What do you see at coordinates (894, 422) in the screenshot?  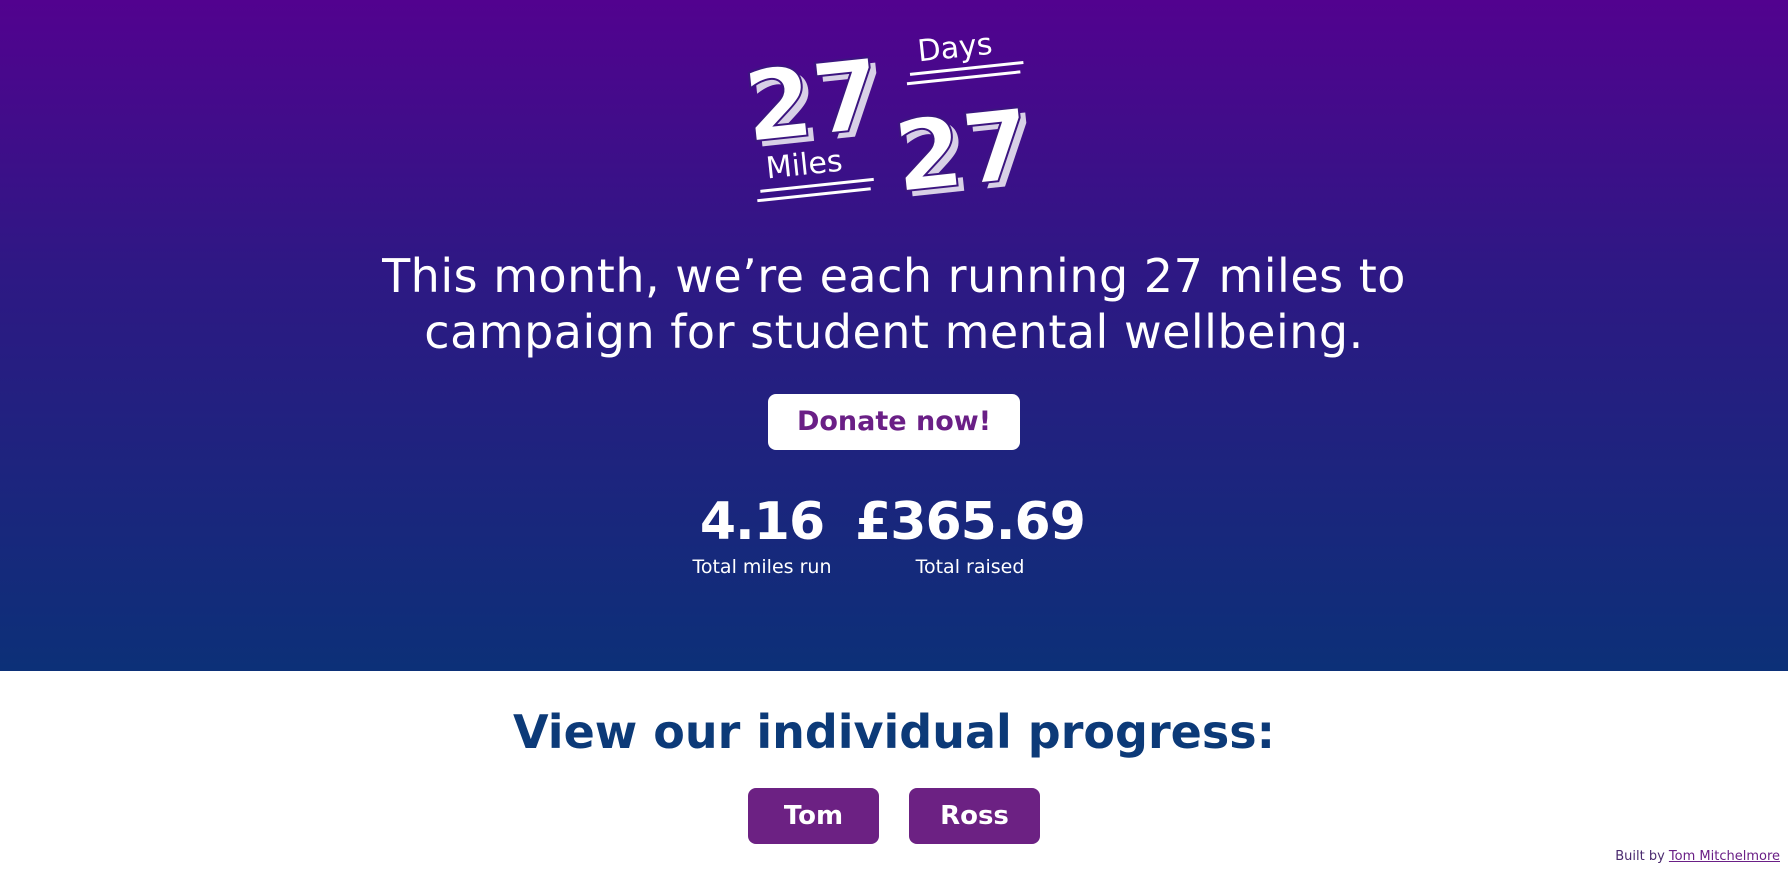 I see `donate-button: Donate now!` at bounding box center [894, 422].